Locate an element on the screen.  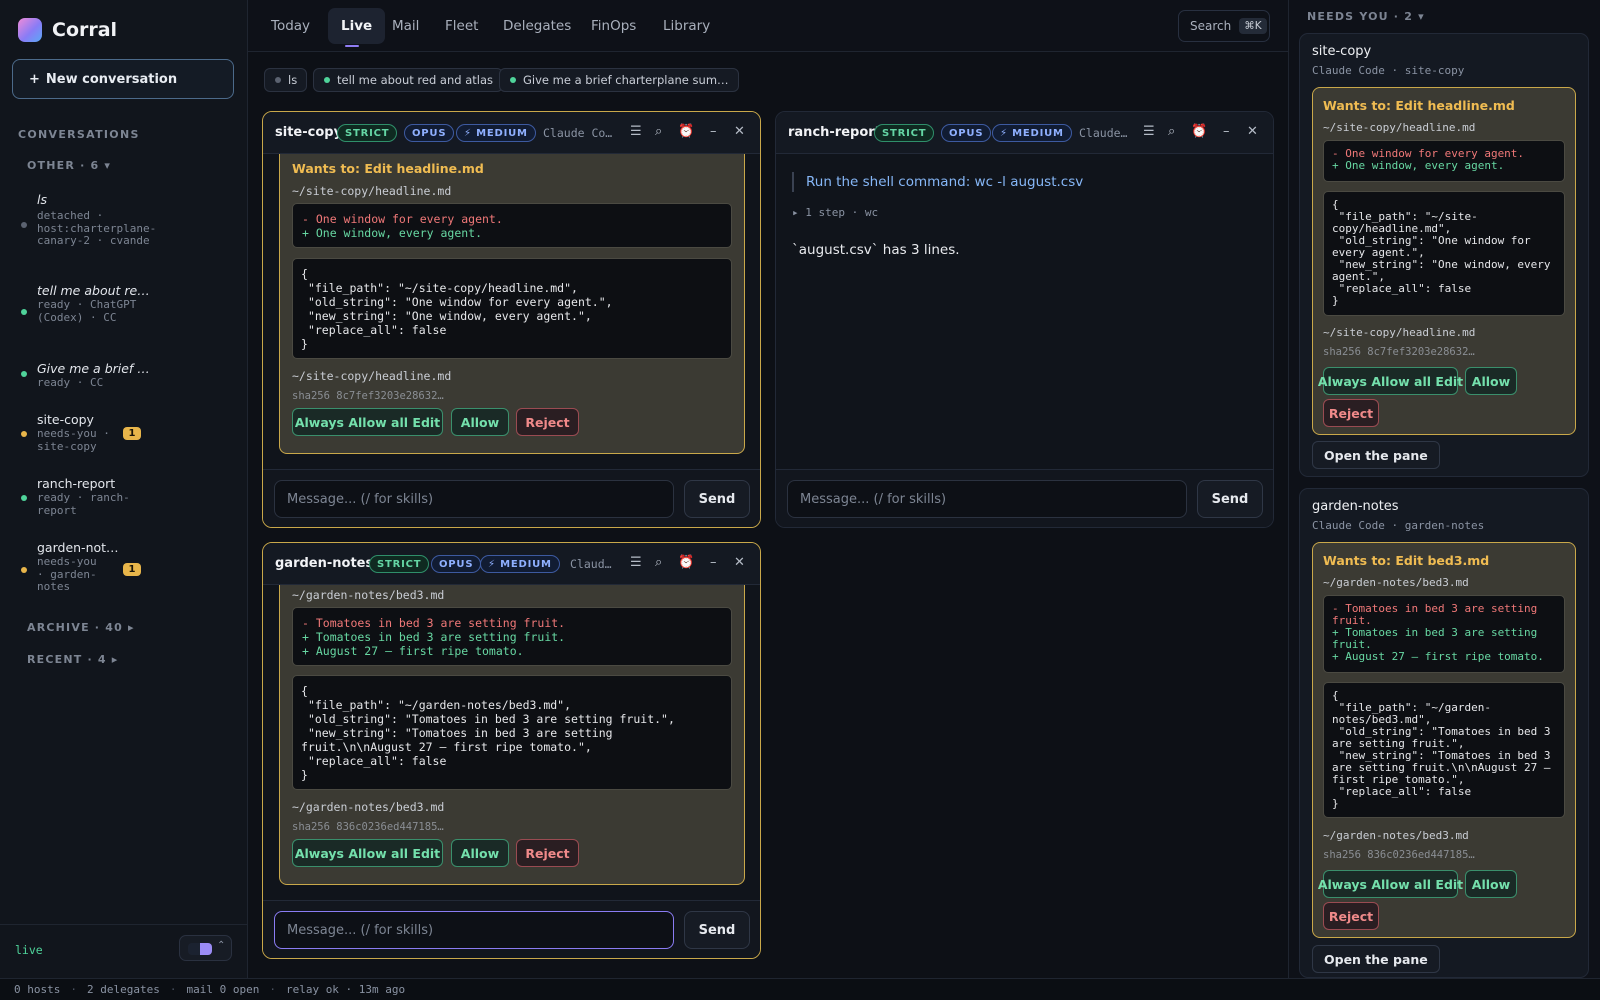
group-recent-toggle: RECENT · 4 ▸ is located at coordinates (73, 659).